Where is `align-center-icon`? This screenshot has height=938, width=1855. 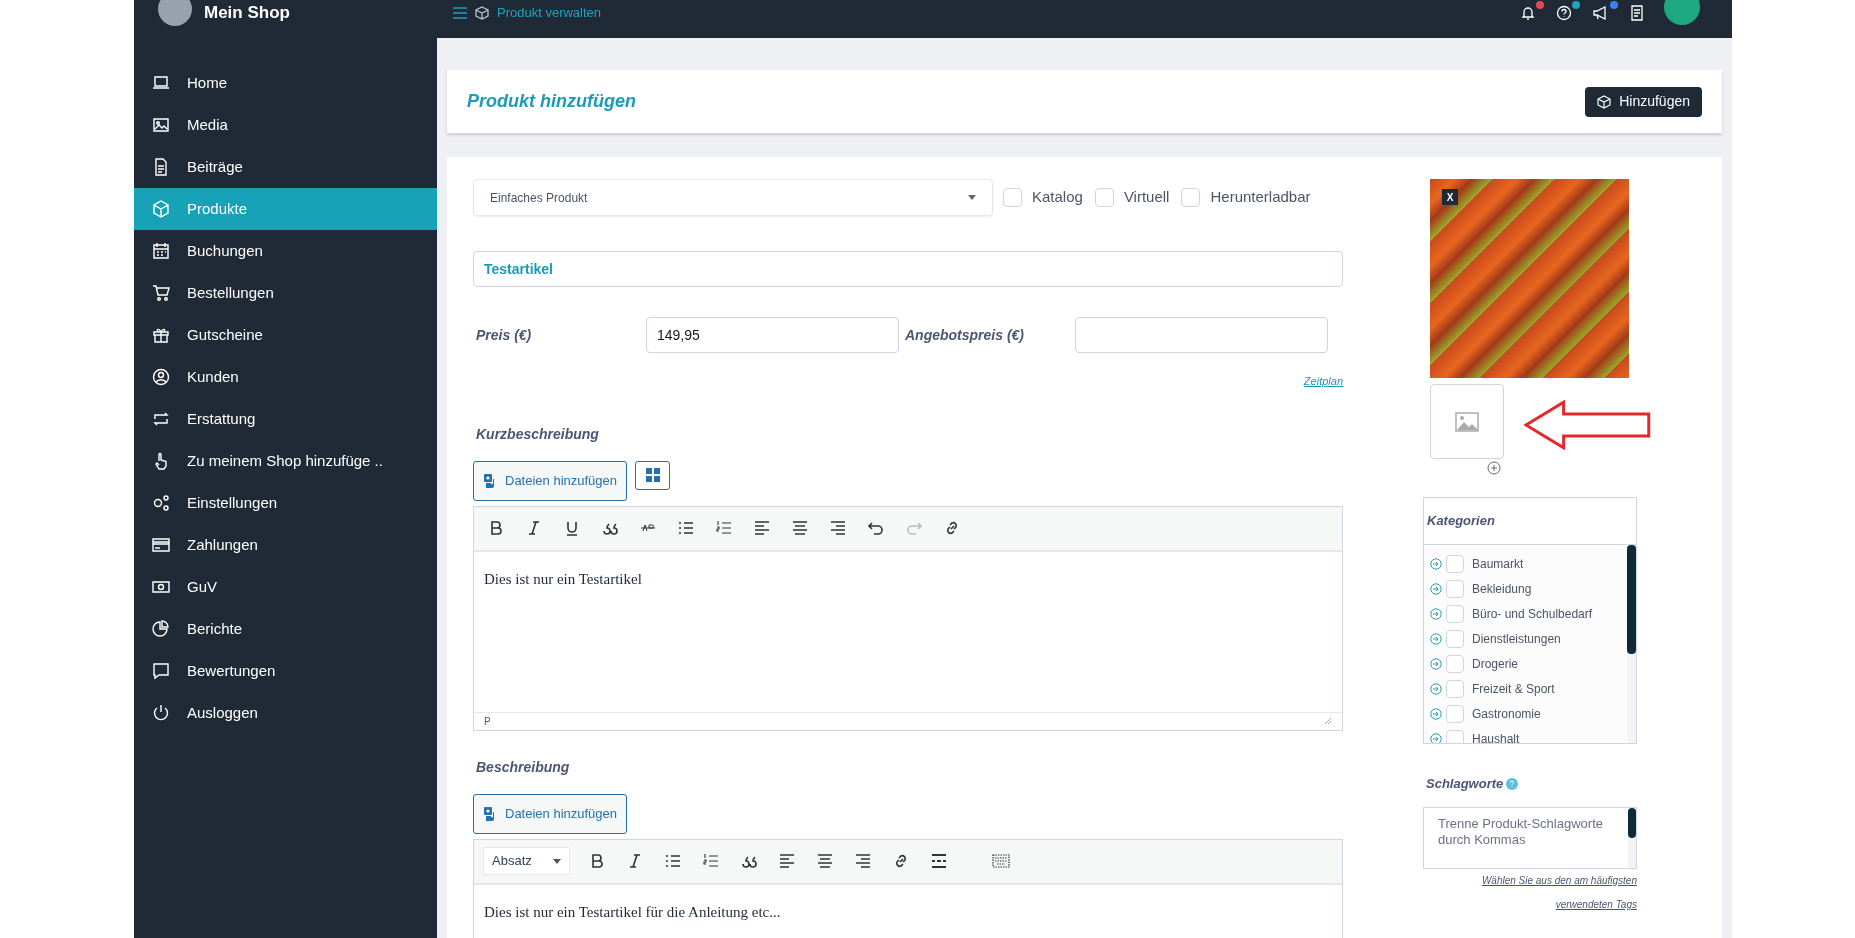
align-center-icon is located at coordinates (825, 861).